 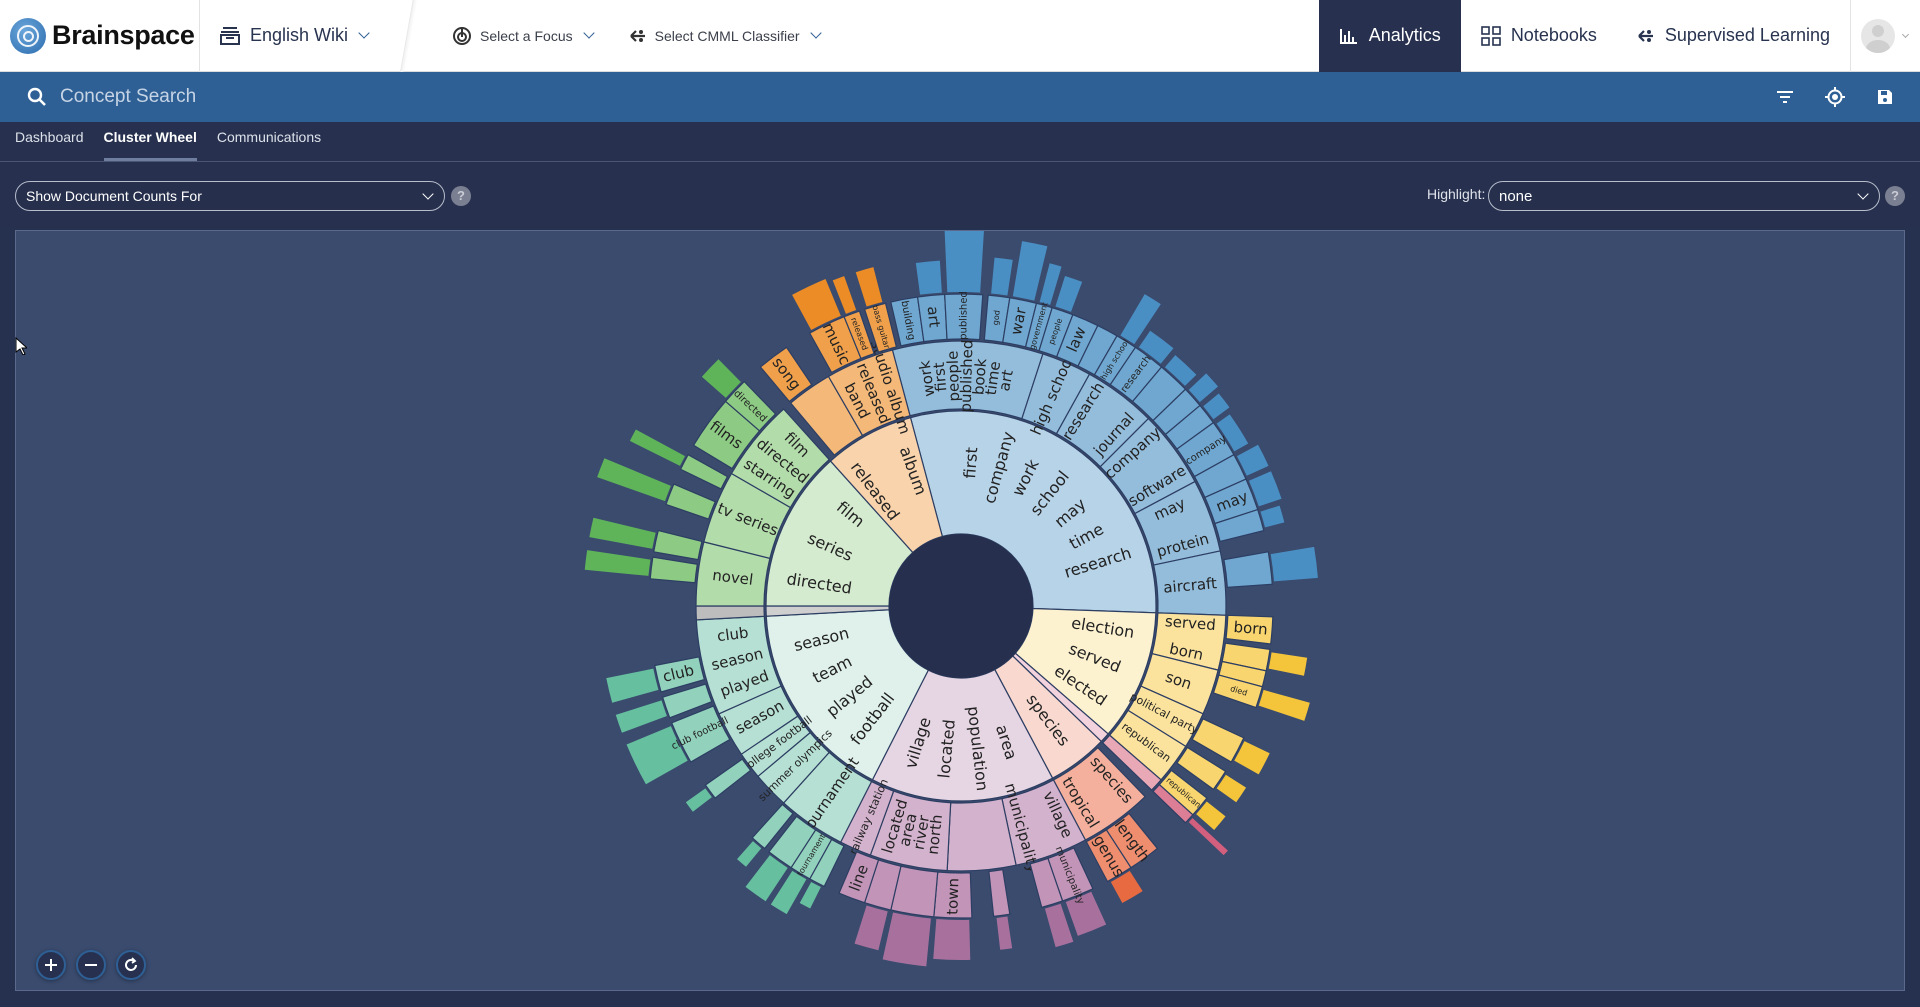 What do you see at coordinates (727, 35) in the screenshot?
I see `classifier-selector-label: Select CMML Classifier` at bounding box center [727, 35].